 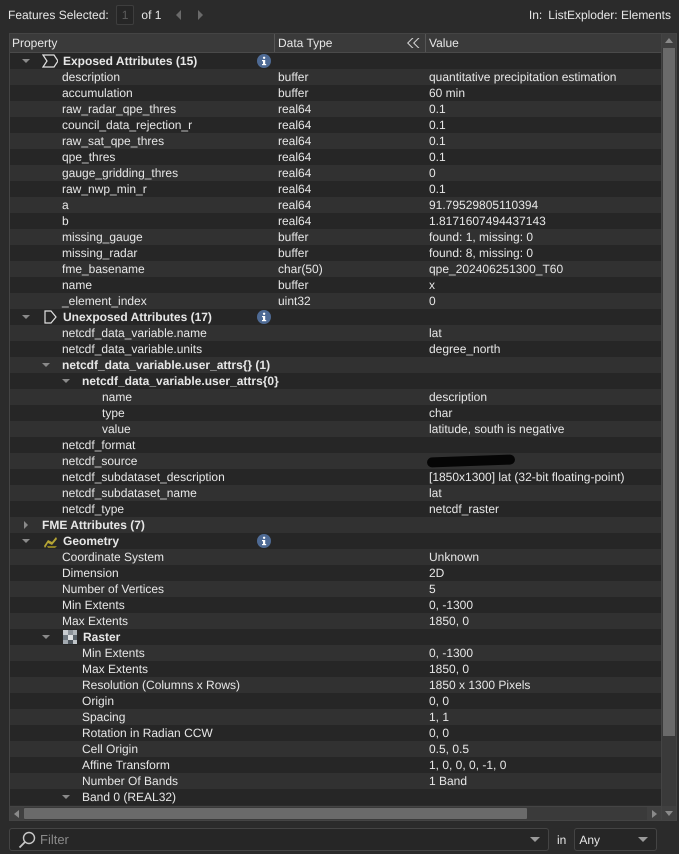 I want to click on previous-icon, so click(x=179, y=15).